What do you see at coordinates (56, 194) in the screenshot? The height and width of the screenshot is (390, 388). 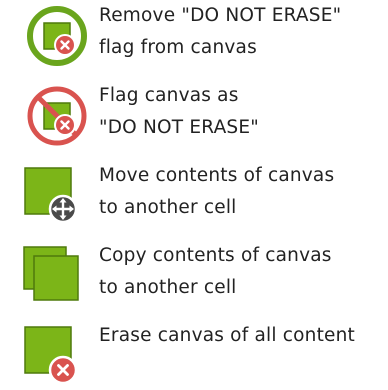 I see `canvas-move-icon` at bounding box center [56, 194].